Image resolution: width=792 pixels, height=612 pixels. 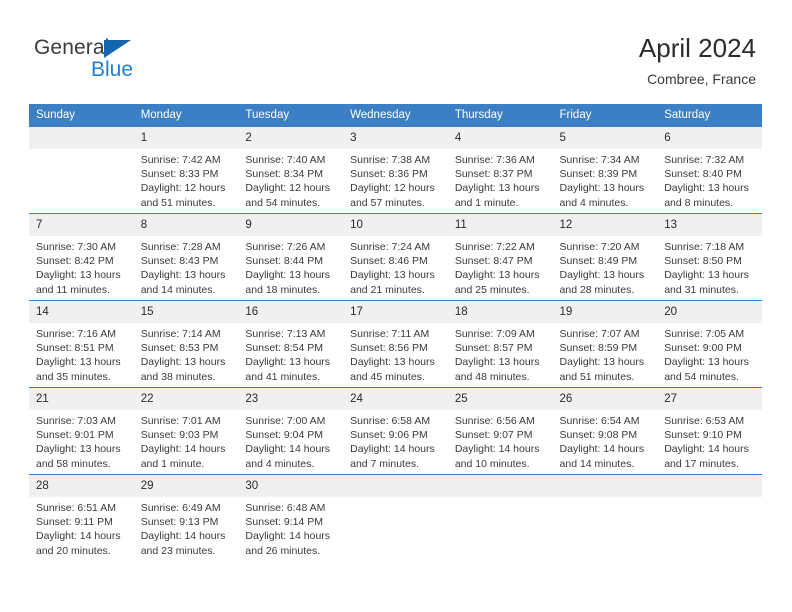 I want to click on sunset-text: Sunset: 8:39 PM, so click(x=598, y=174).